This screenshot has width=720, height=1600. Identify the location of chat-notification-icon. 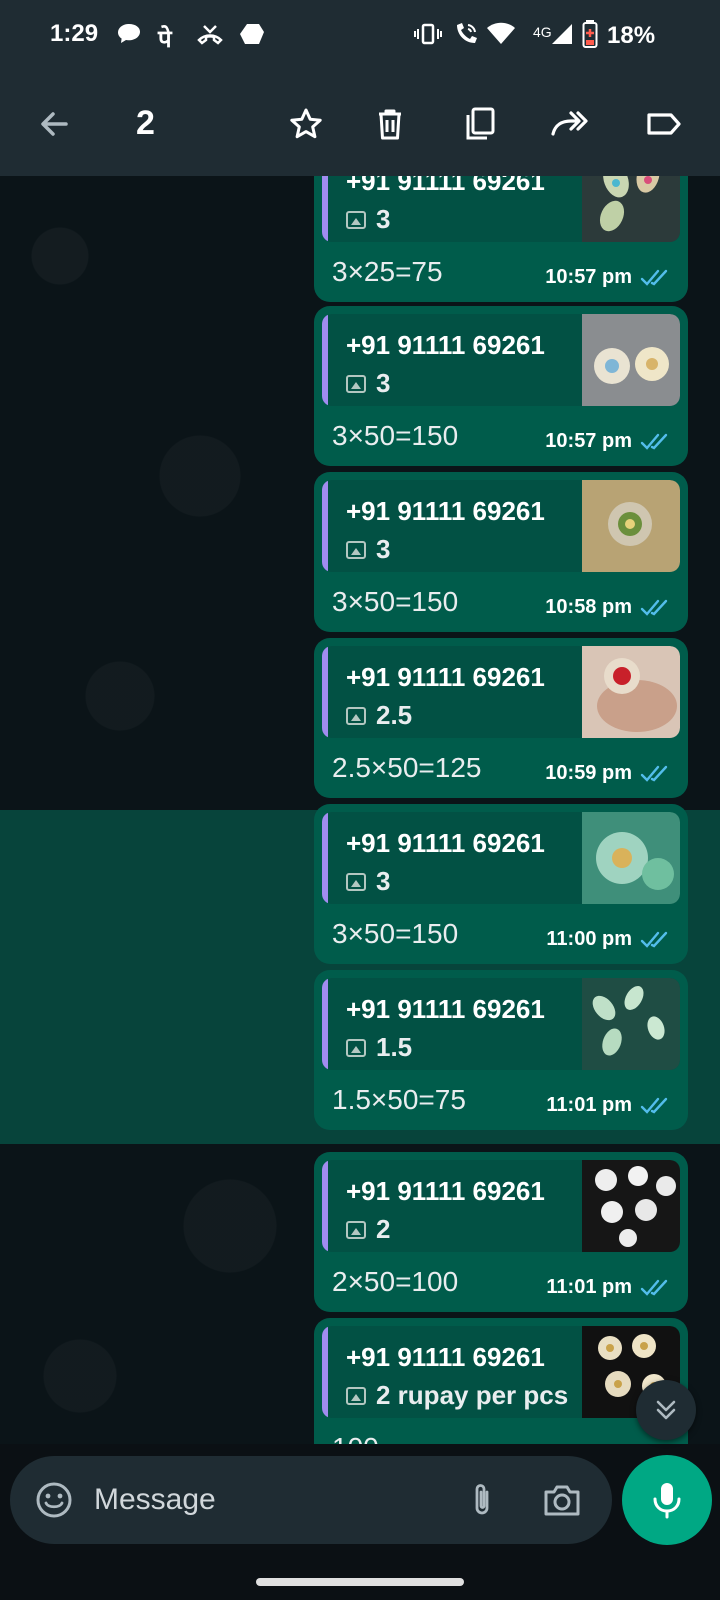
(129, 34).